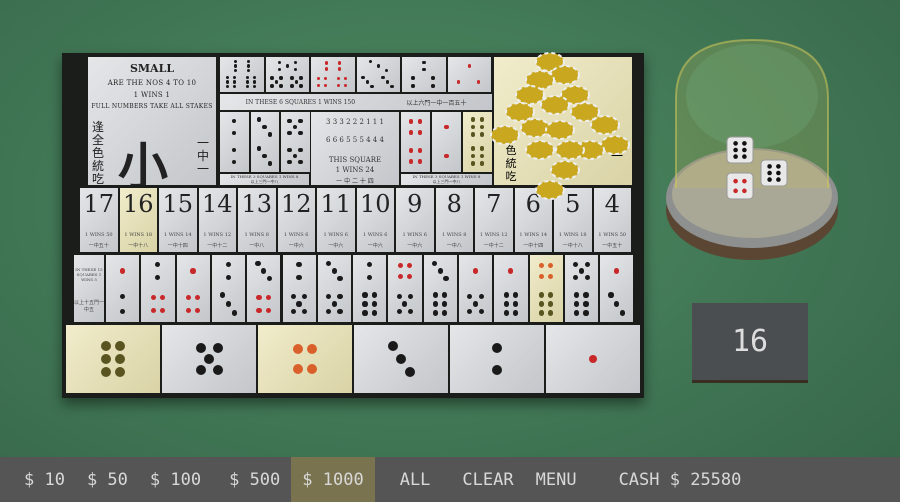  What do you see at coordinates (257, 220) in the screenshot?
I see `bet-total-13: 13 1 WINS 8 一中八` at bounding box center [257, 220].